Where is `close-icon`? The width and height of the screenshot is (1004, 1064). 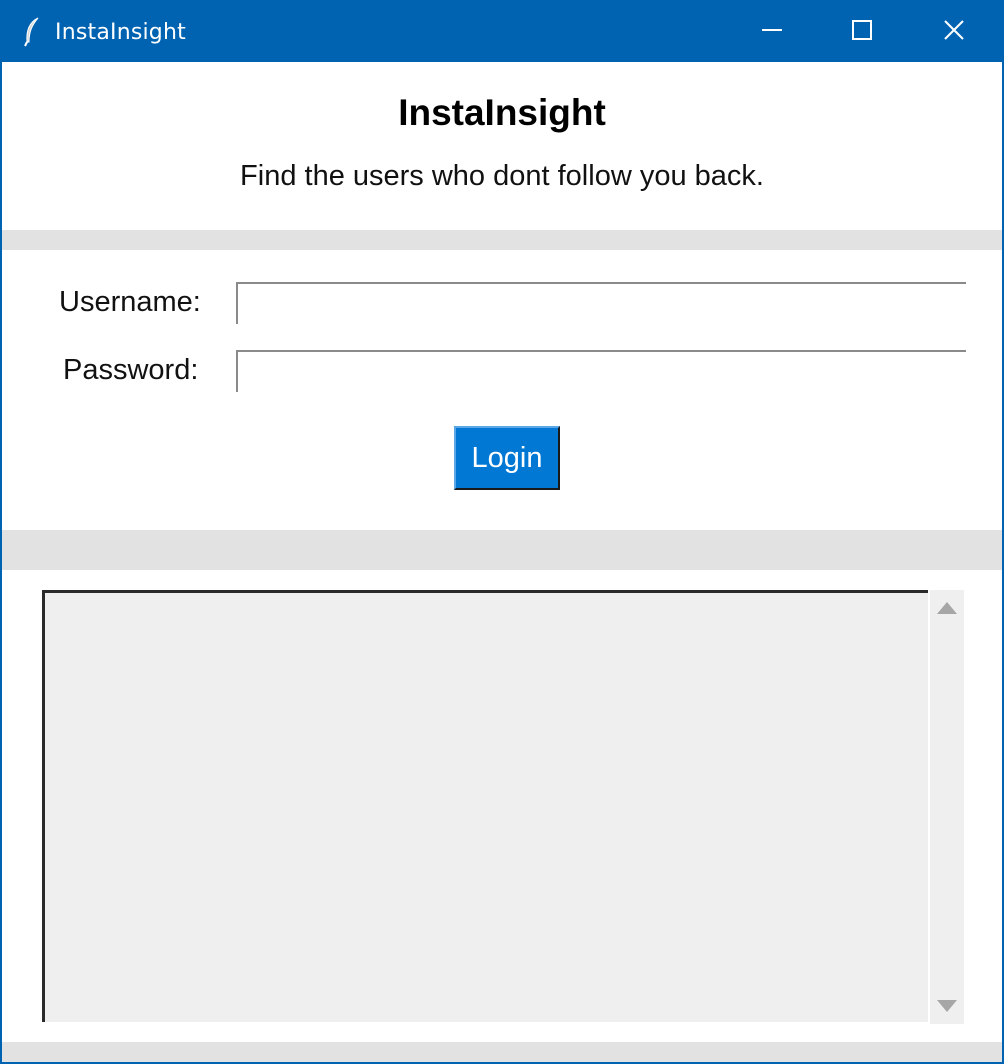 close-icon is located at coordinates (954, 32).